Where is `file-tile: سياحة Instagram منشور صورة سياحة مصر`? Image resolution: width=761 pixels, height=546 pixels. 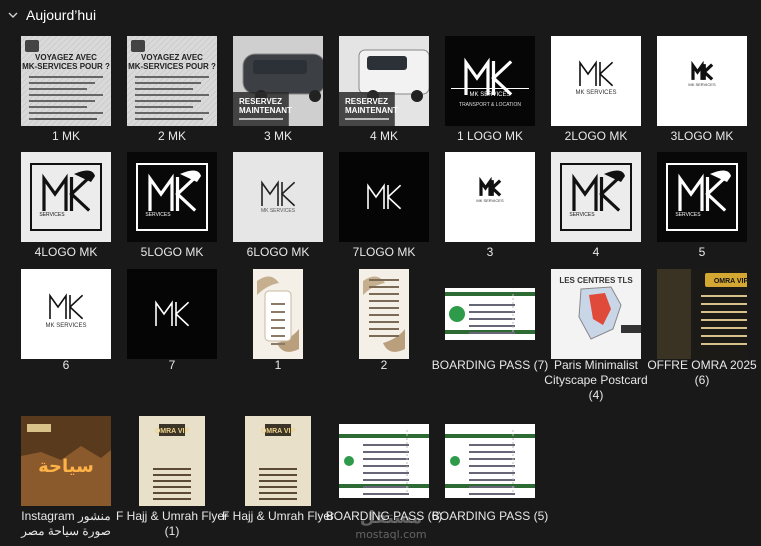
file-tile: سياحة Instagram منشور صورة سياحة مصر is located at coordinates (66, 477).